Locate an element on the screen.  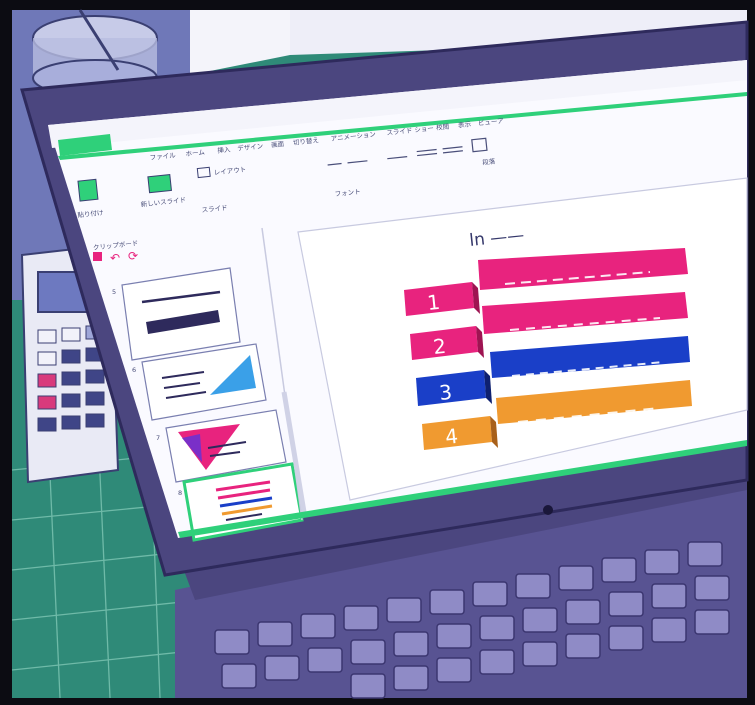
tab-screen: 画面 is located at coordinates (278, 144).